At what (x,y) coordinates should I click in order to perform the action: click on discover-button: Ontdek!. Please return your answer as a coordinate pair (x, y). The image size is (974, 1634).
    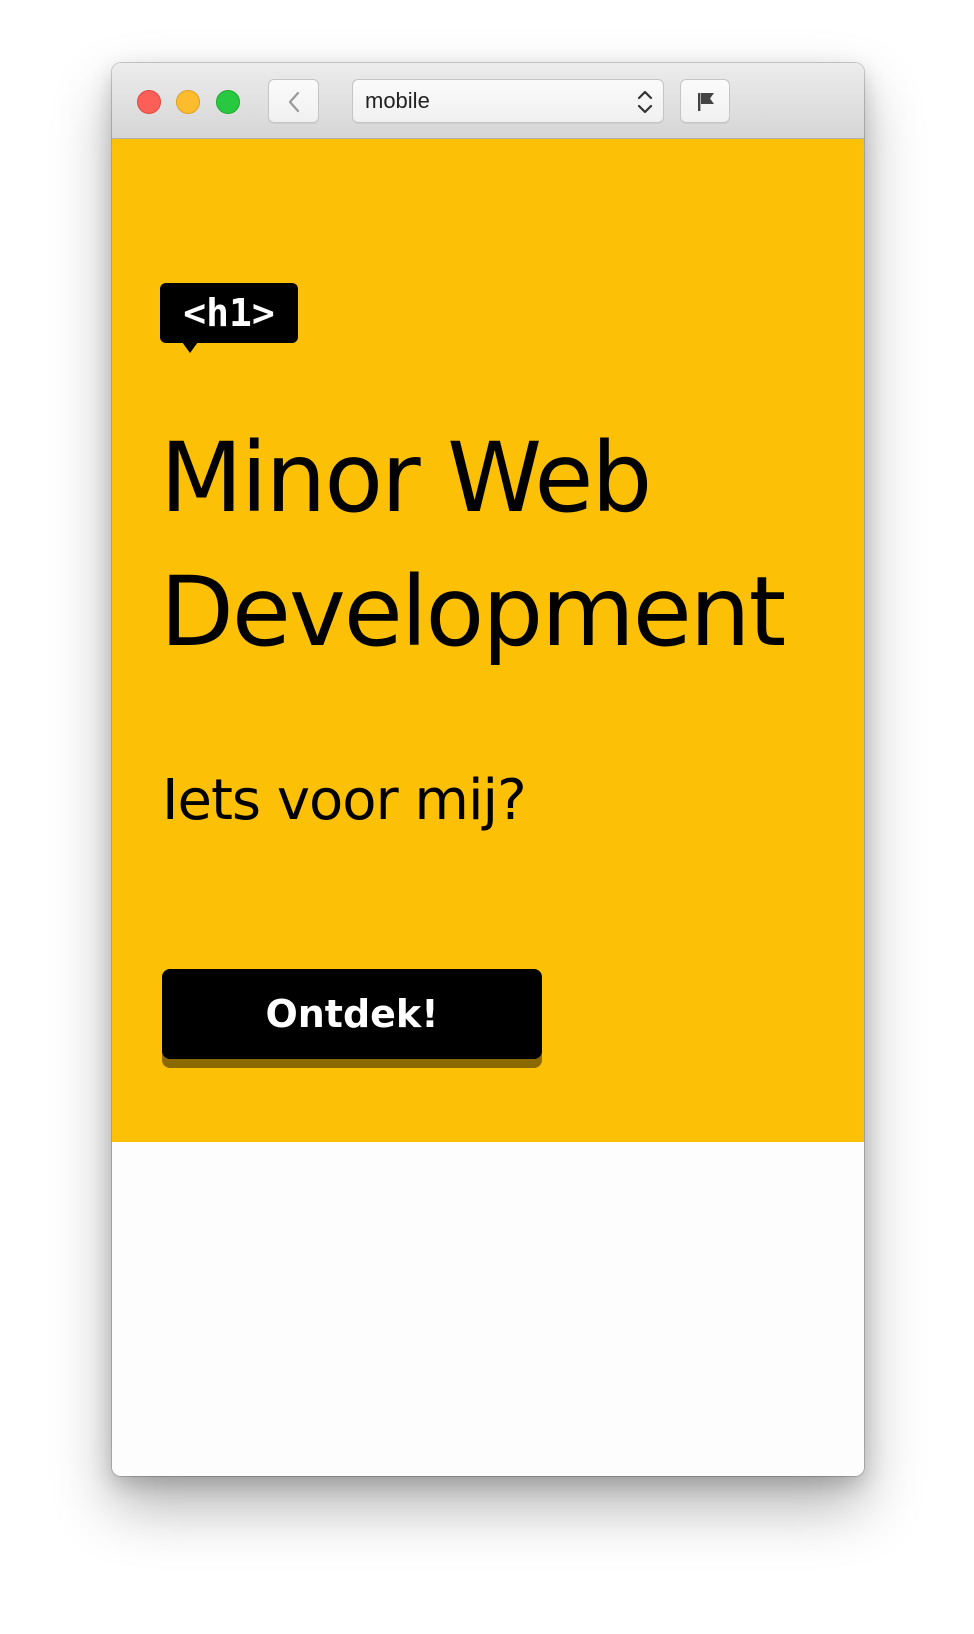
    Looking at the image, I should click on (352, 1014).